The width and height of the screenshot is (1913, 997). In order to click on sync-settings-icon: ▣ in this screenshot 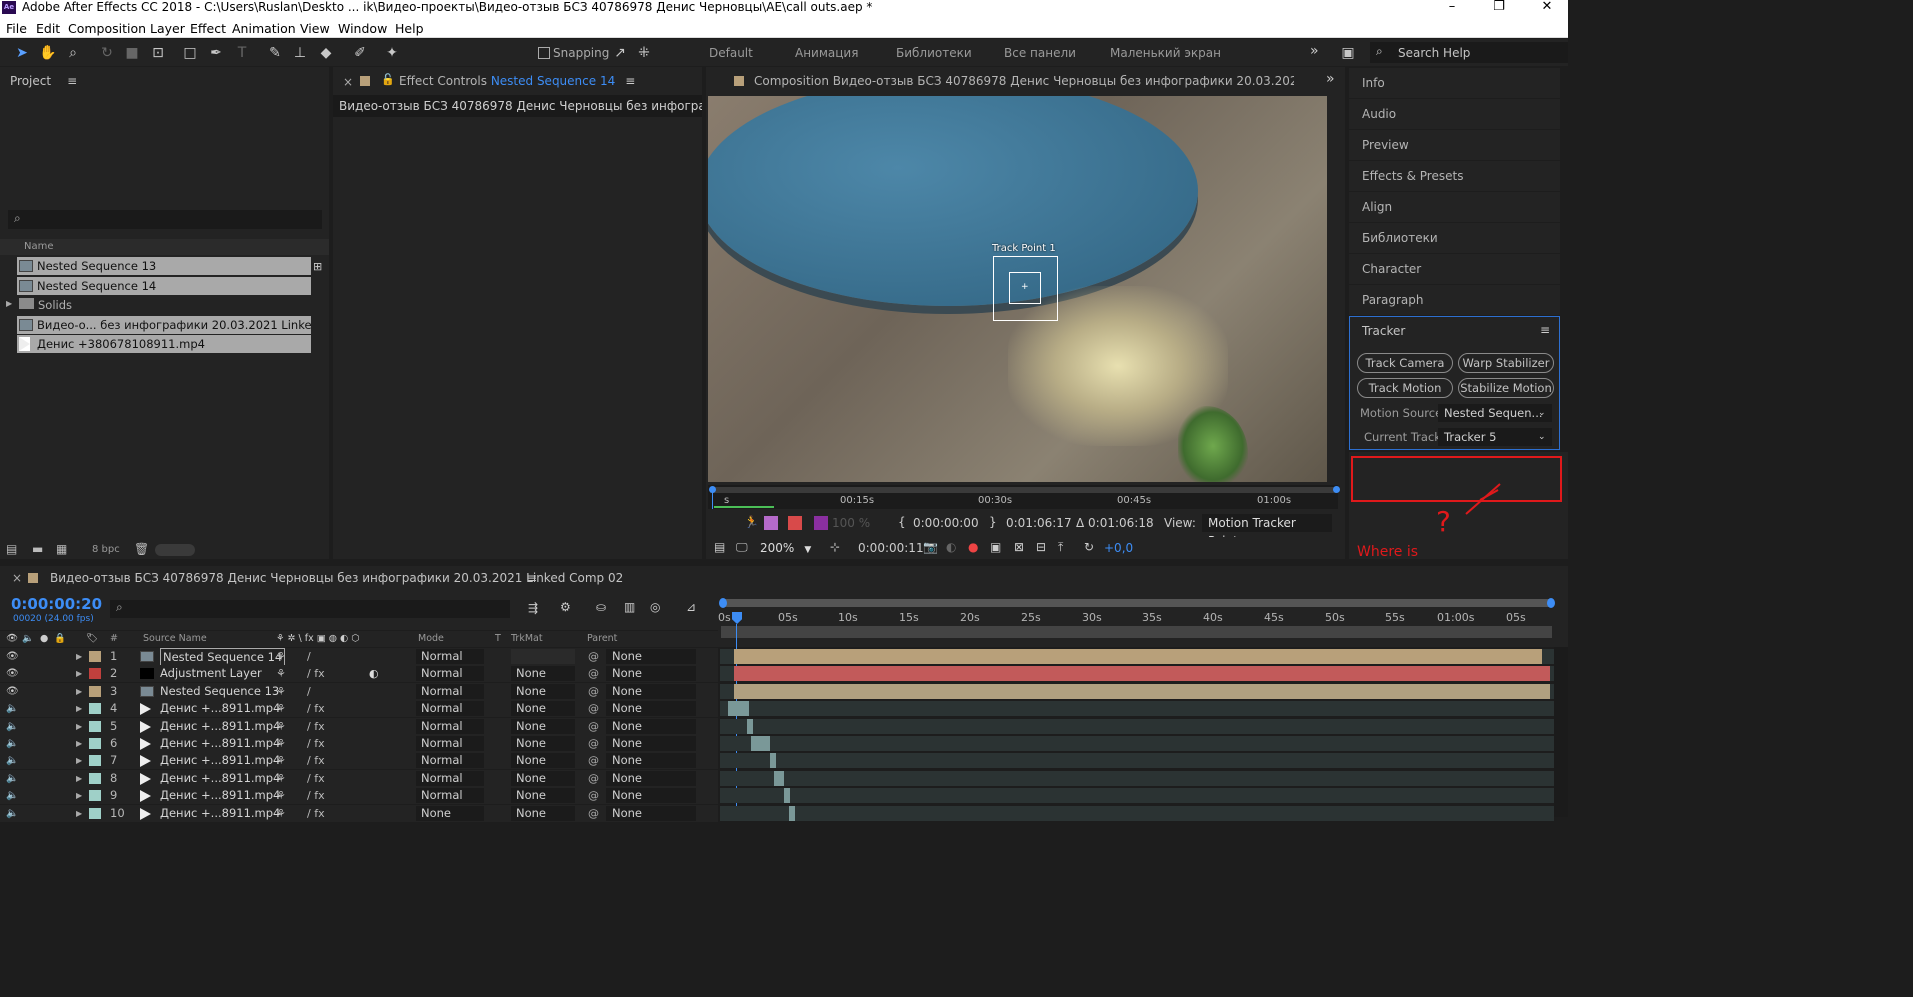, I will do `click(1348, 53)`.